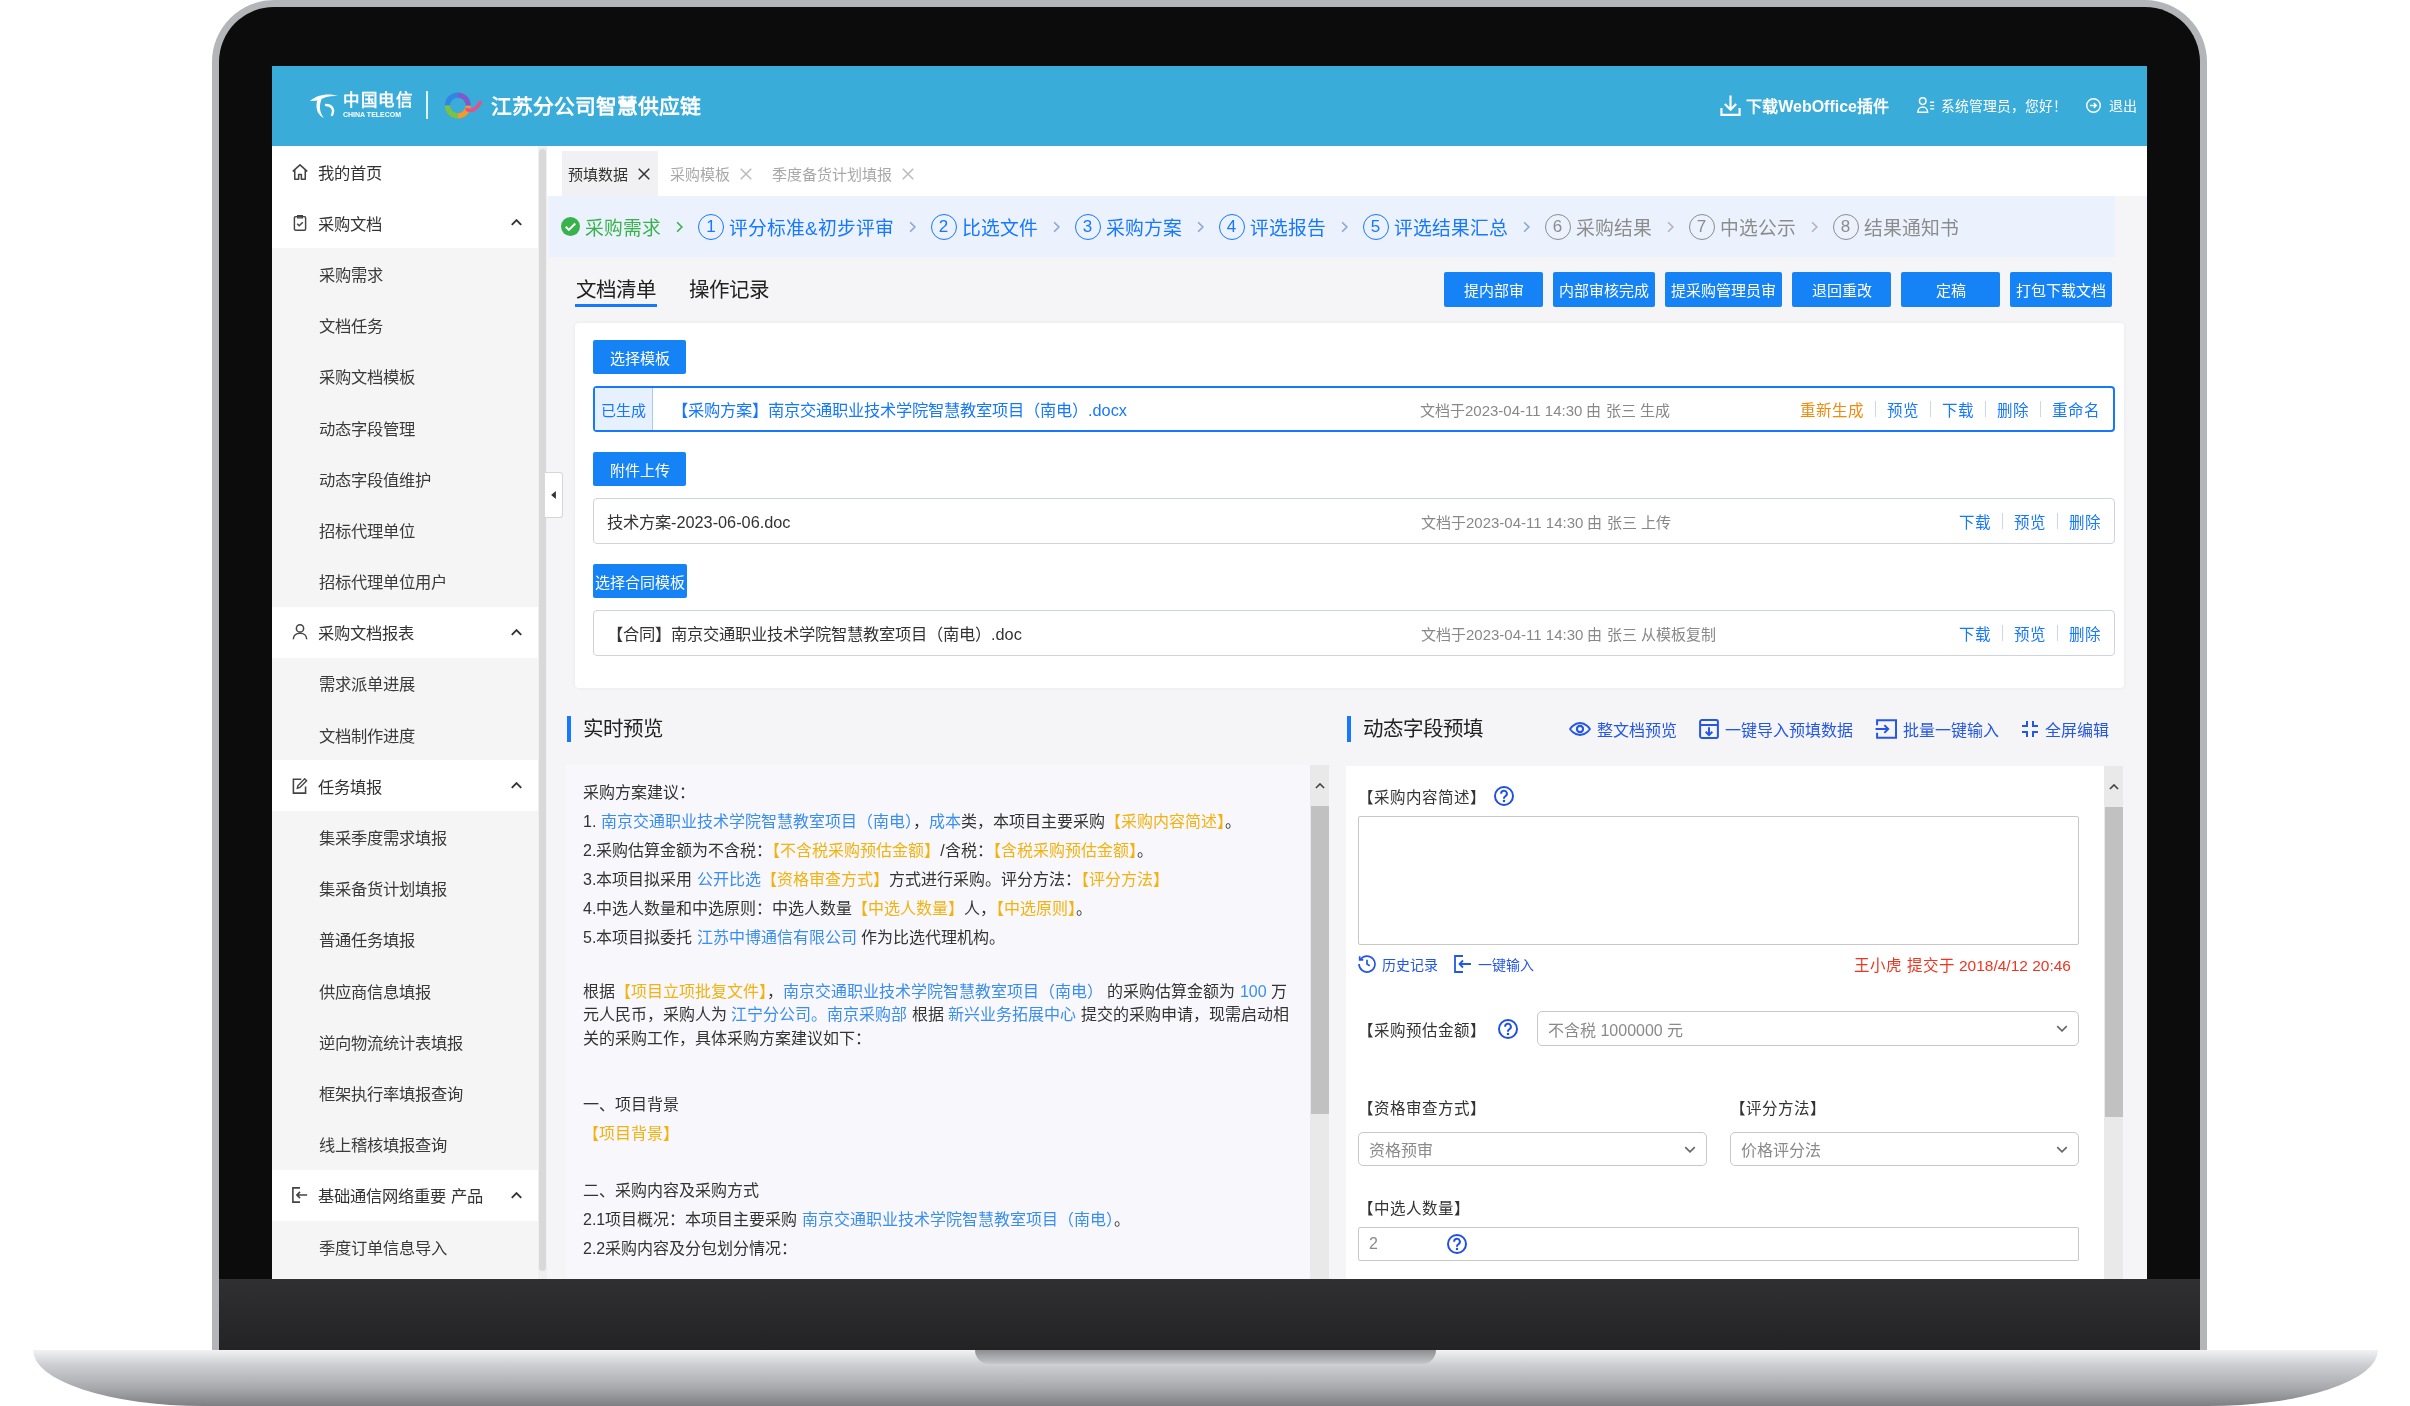 The height and width of the screenshot is (1406, 2410). I want to click on app-title: 江苏分公司智慧供应链, so click(595, 107).